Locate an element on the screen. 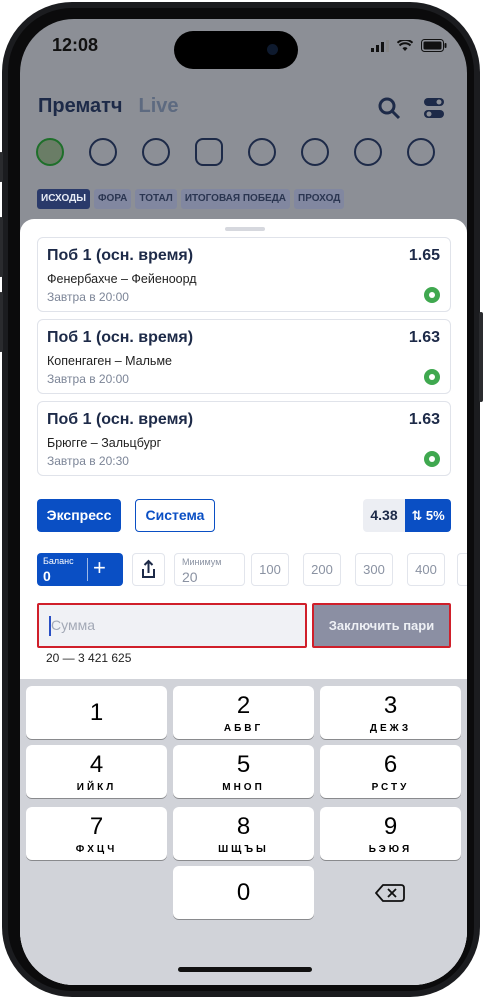 This screenshot has height=1000, width=483. key-digit: 8 is located at coordinates (243, 826).